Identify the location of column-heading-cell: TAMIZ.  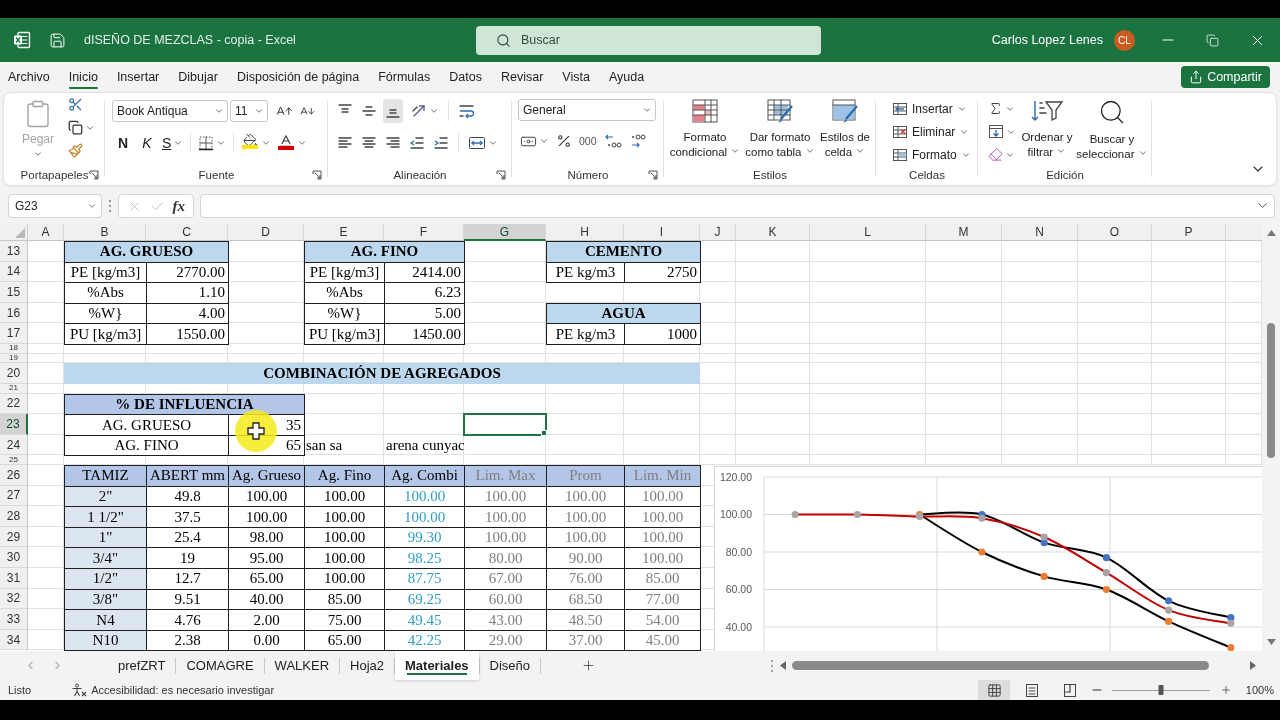
(105, 476).